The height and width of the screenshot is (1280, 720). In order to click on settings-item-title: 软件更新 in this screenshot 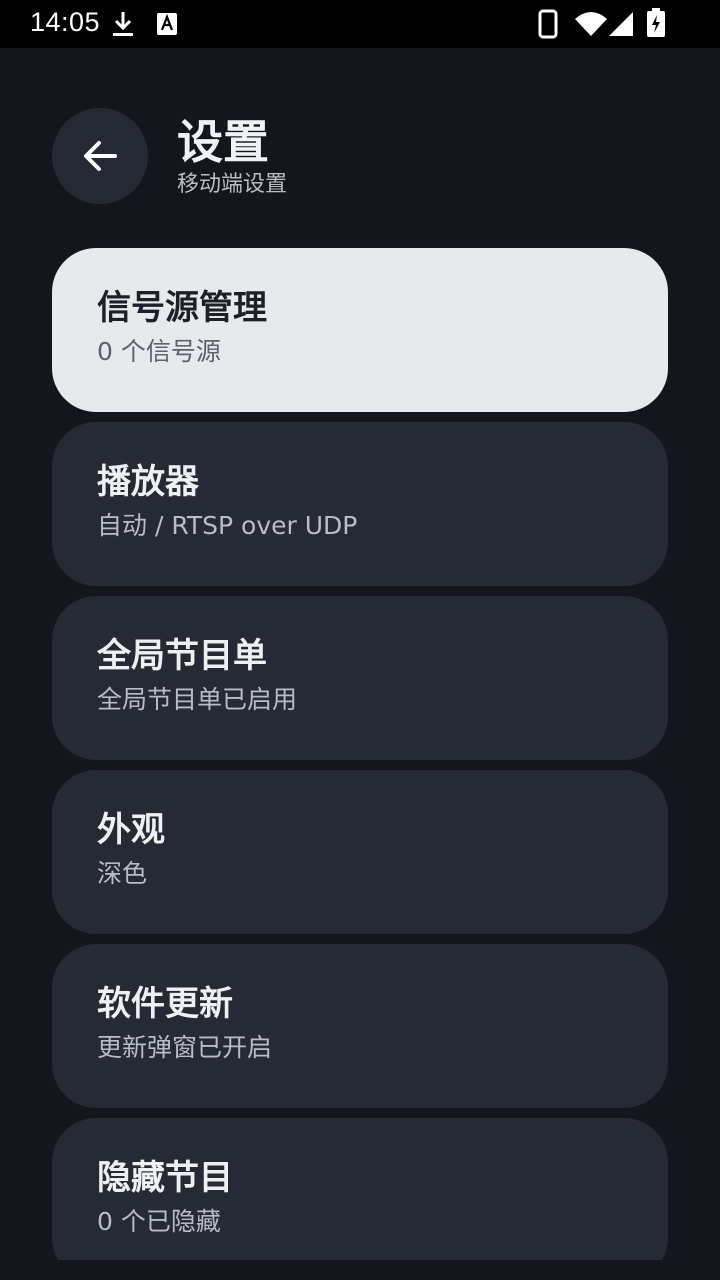, I will do `click(165, 1004)`.